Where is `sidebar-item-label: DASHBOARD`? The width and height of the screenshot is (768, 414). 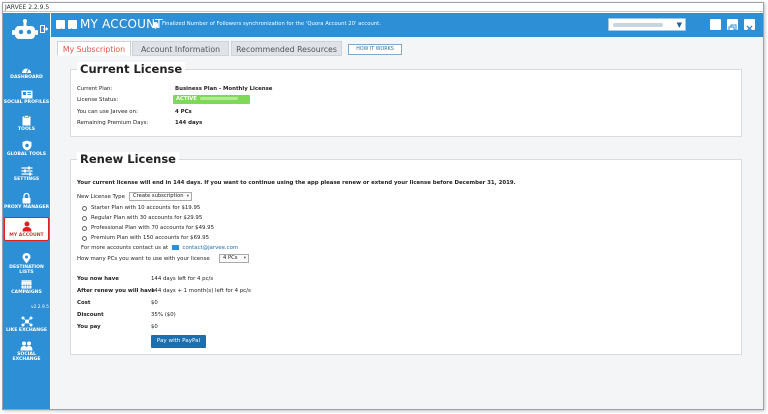 sidebar-item-label: DASHBOARD is located at coordinates (26, 77).